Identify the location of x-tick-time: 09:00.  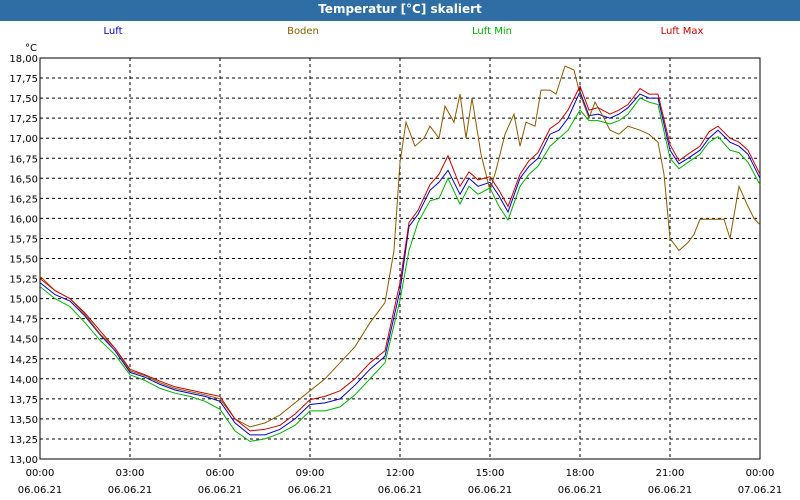
(310, 473).